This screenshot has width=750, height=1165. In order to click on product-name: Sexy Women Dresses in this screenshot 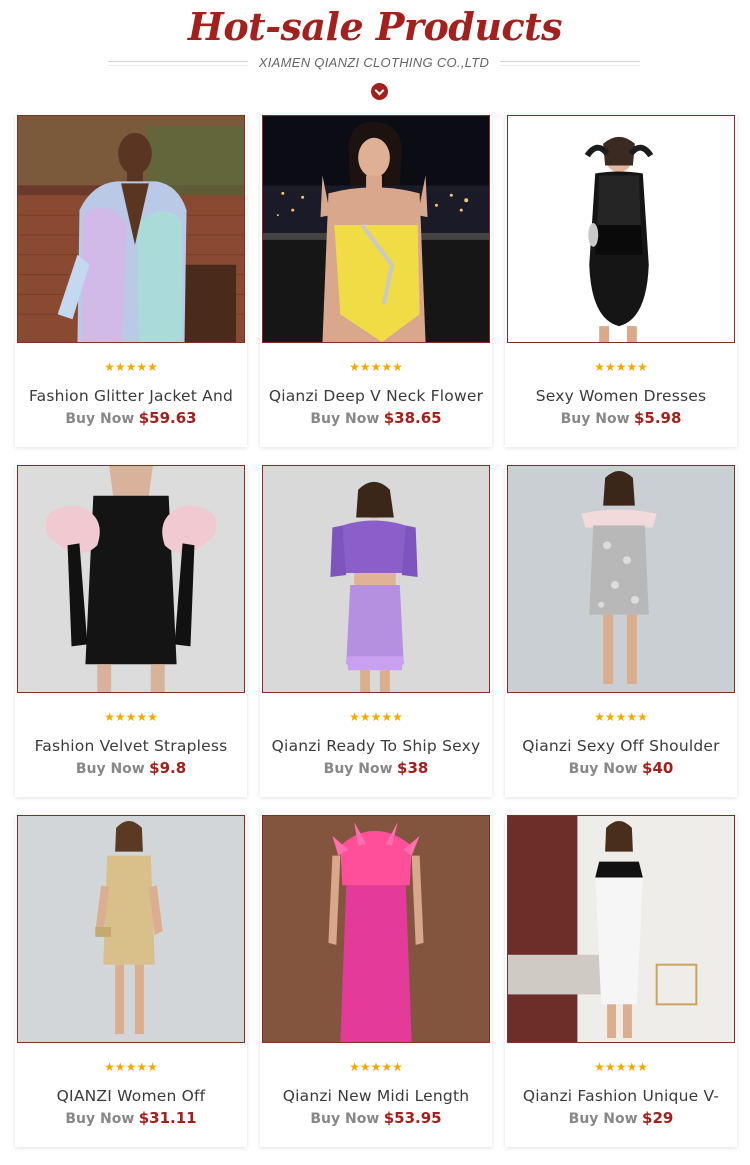, I will do `click(621, 396)`.